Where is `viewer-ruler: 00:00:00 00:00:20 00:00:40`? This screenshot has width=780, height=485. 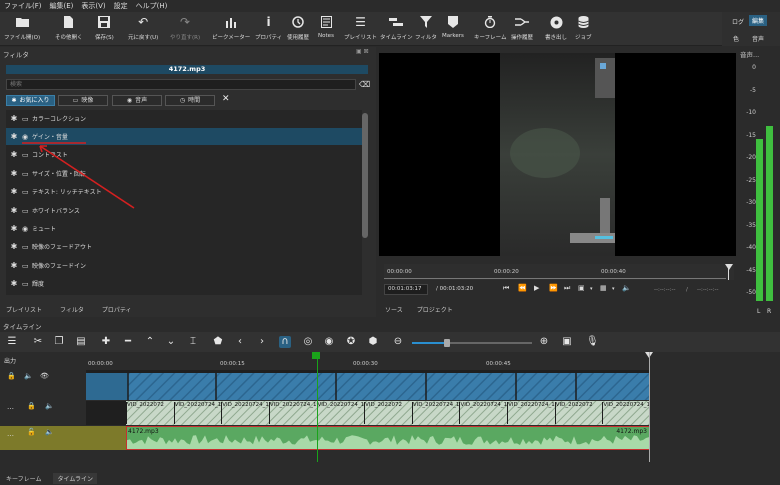 viewer-ruler: 00:00:00 00:00:20 00:00:40 is located at coordinates (559, 272).